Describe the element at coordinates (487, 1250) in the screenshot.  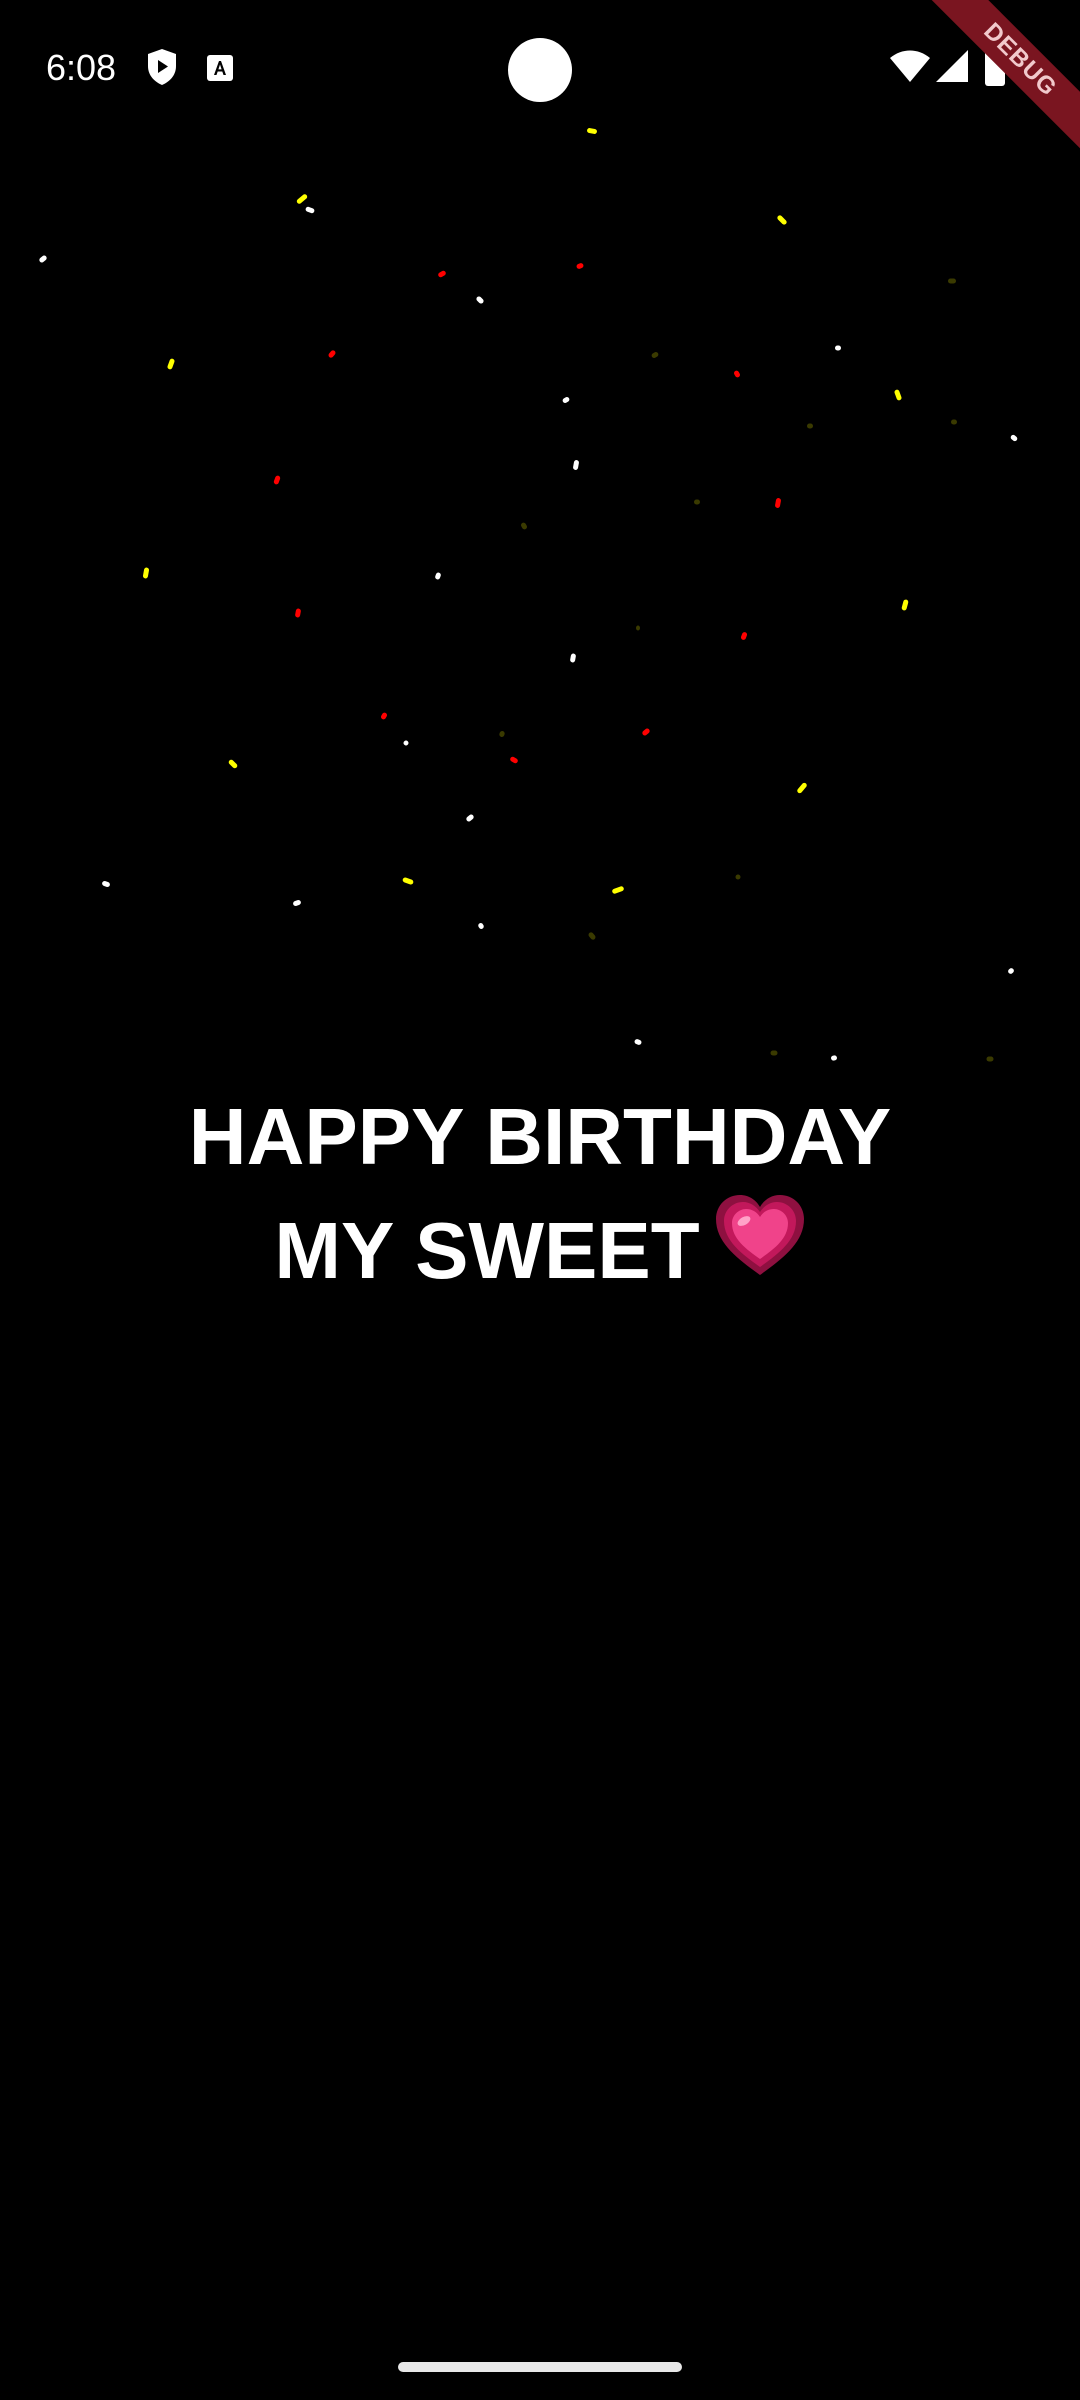
I see `message-line-2: MY SWEET` at that location.